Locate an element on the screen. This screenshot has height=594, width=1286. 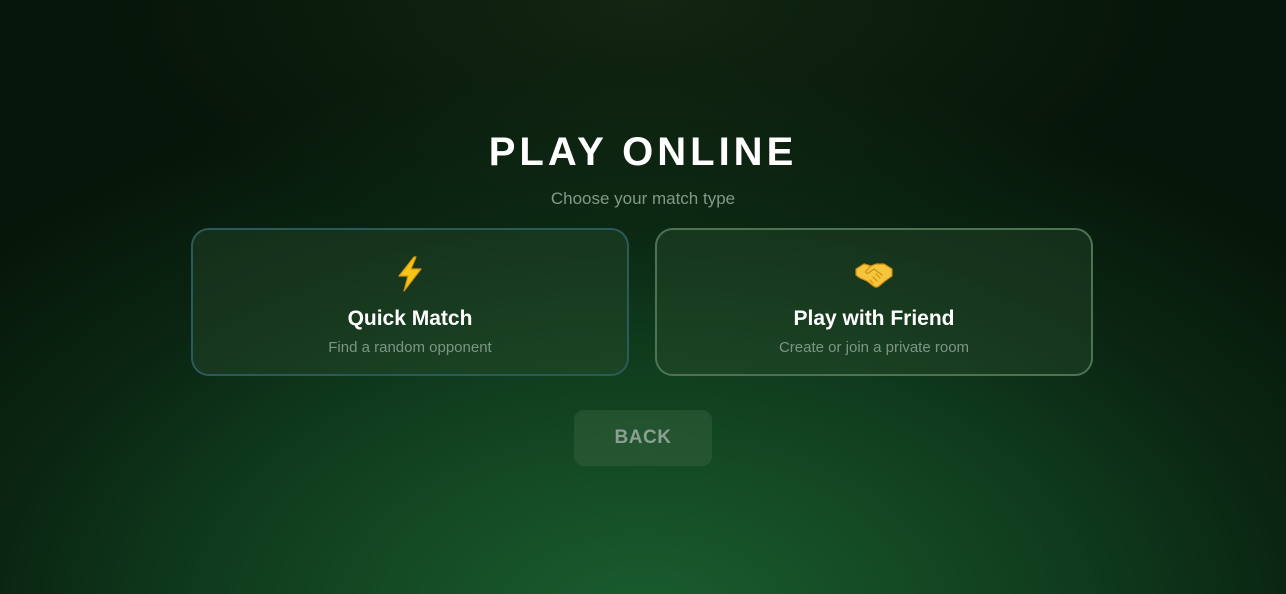
lightning-icon is located at coordinates (410, 274).